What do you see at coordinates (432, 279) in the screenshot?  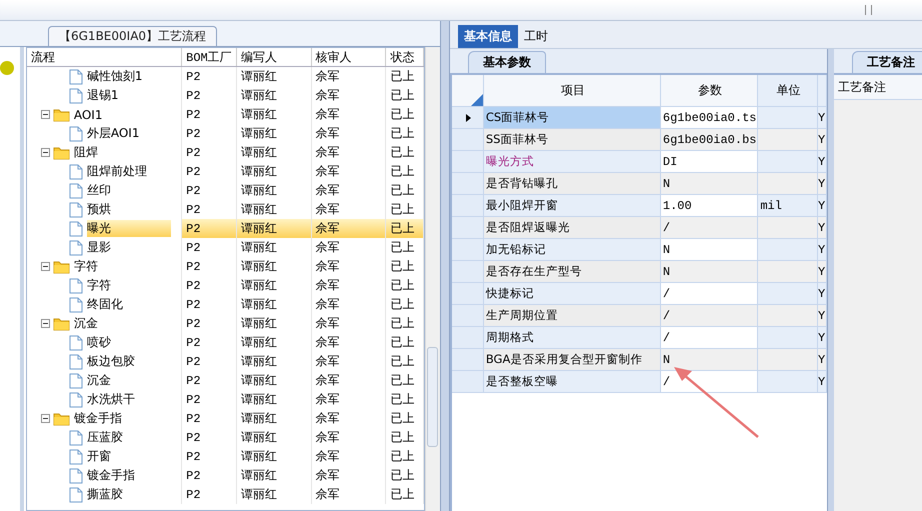 I see `scrollbar` at bounding box center [432, 279].